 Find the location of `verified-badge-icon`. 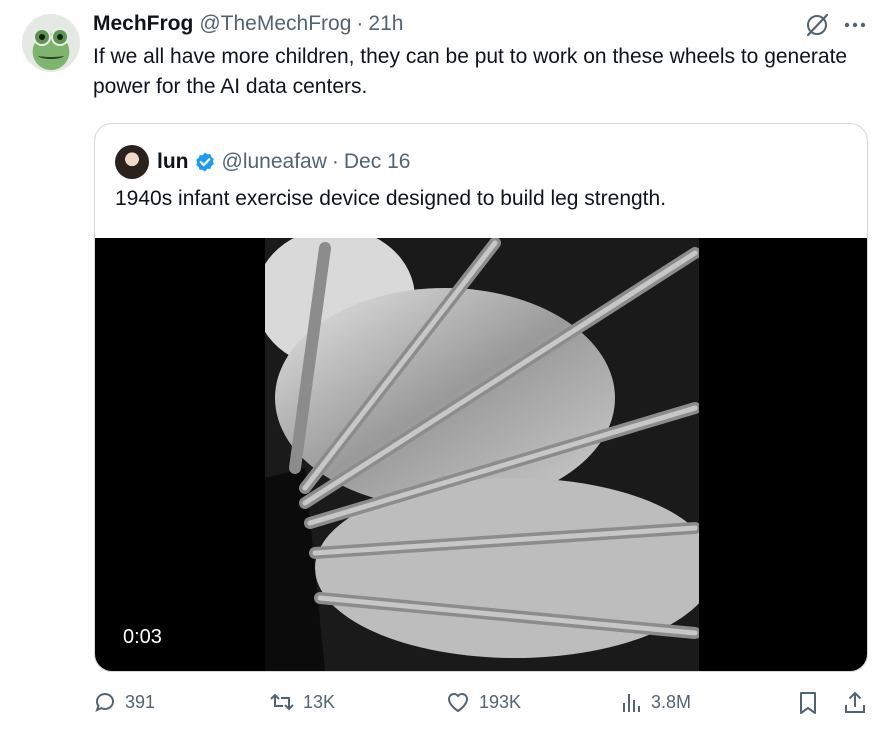

verified-badge-icon is located at coordinates (204, 162).